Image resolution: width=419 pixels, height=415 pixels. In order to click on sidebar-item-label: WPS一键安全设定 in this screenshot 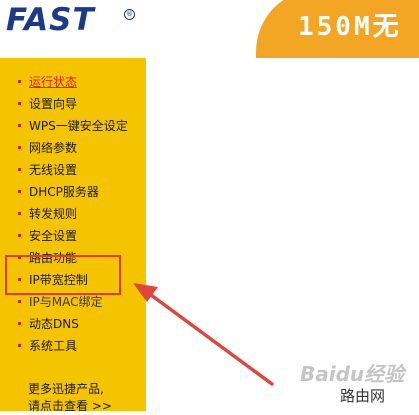, I will do `click(78, 126)`.